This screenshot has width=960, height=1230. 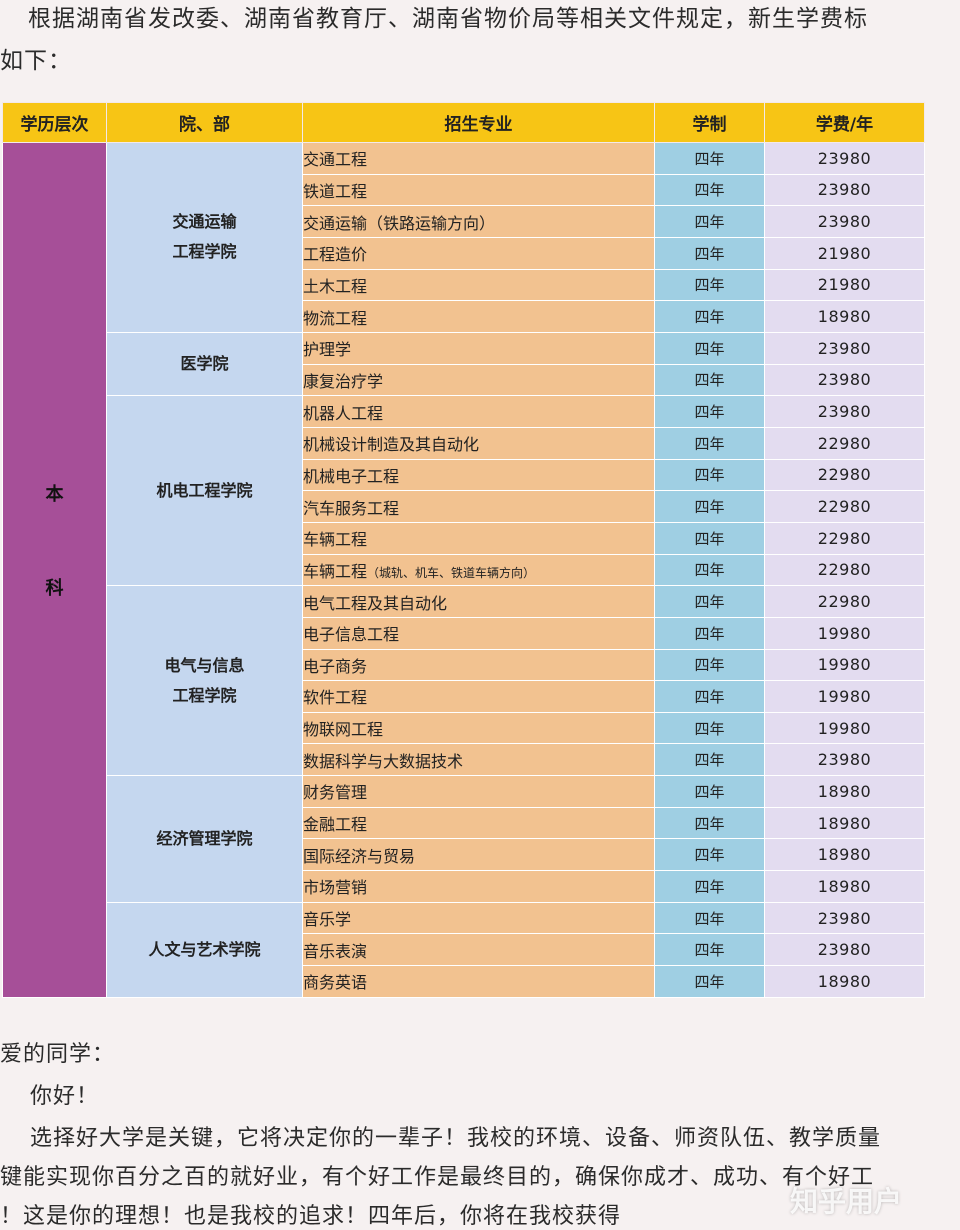 I want to click on letter-paragraph-1: 选择好大学是关键，它将决定你的一辈子！我校的环境、设备、师资队伍、教学质量, so click(x=456, y=1138).